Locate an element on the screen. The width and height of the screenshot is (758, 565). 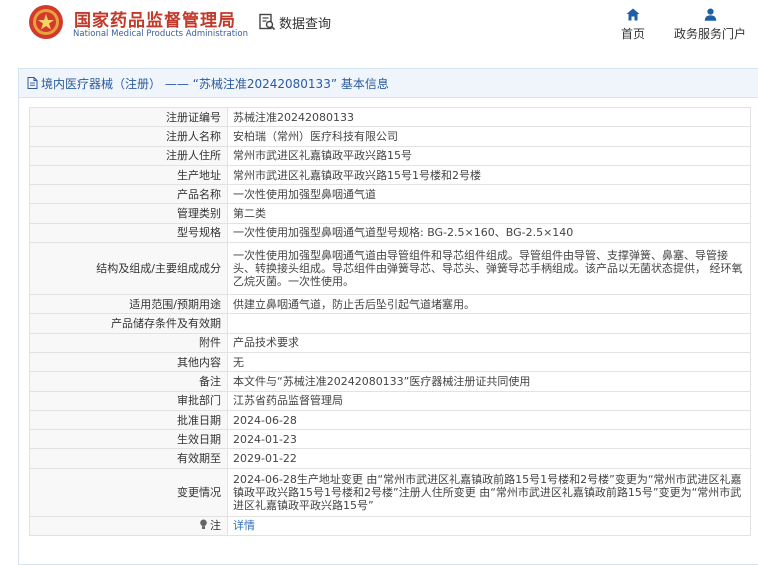
field-label: 注册人名称 is located at coordinates (128, 136).